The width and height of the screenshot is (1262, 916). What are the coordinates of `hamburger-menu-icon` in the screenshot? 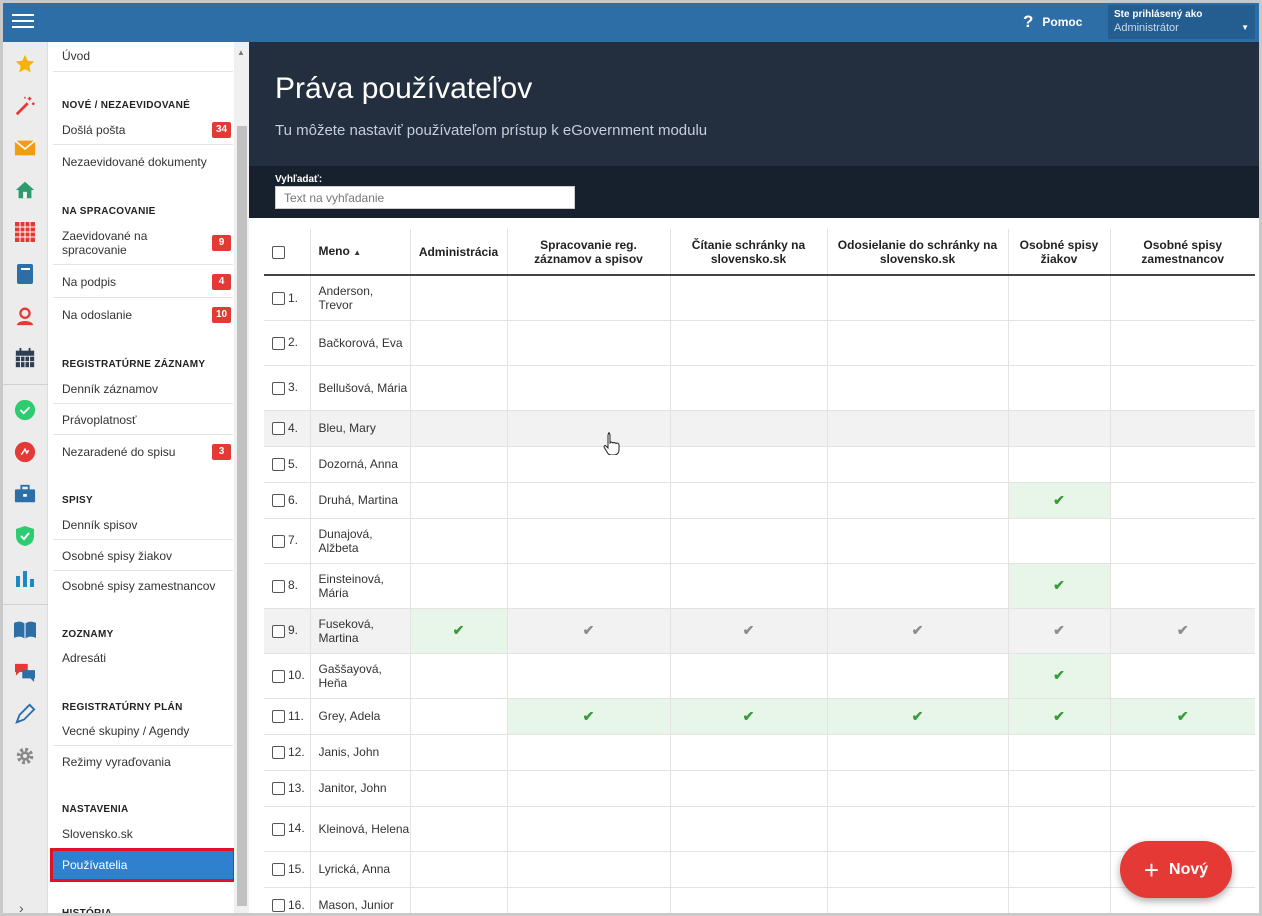 It's located at (23, 21).